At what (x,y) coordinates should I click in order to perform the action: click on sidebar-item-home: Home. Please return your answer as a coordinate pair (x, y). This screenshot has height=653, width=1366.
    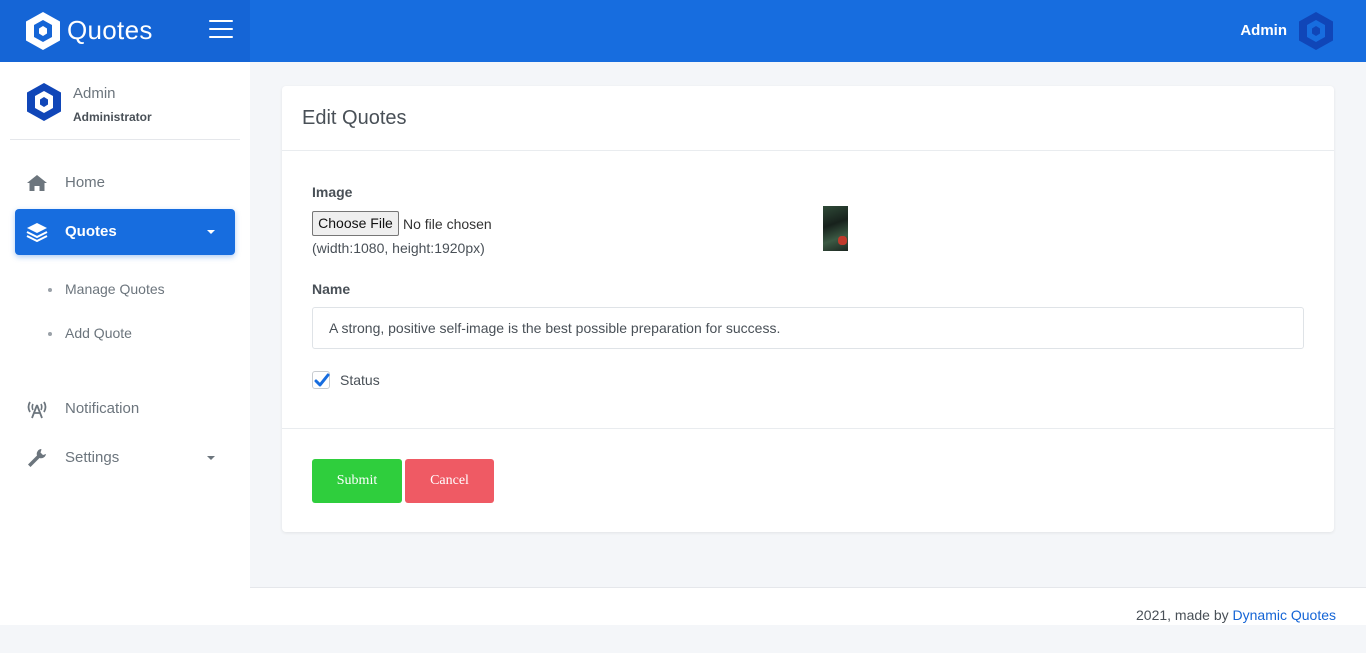
    Looking at the image, I should click on (125, 183).